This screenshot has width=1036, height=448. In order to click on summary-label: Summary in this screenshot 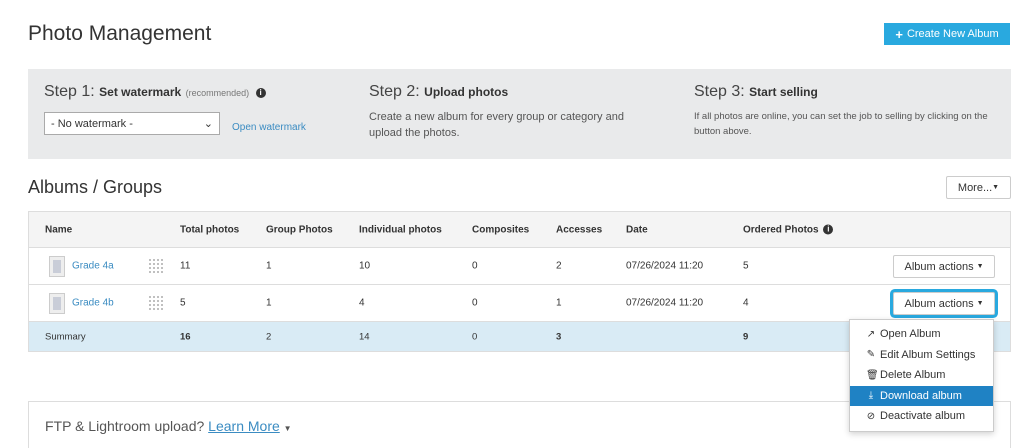, I will do `click(65, 336)`.